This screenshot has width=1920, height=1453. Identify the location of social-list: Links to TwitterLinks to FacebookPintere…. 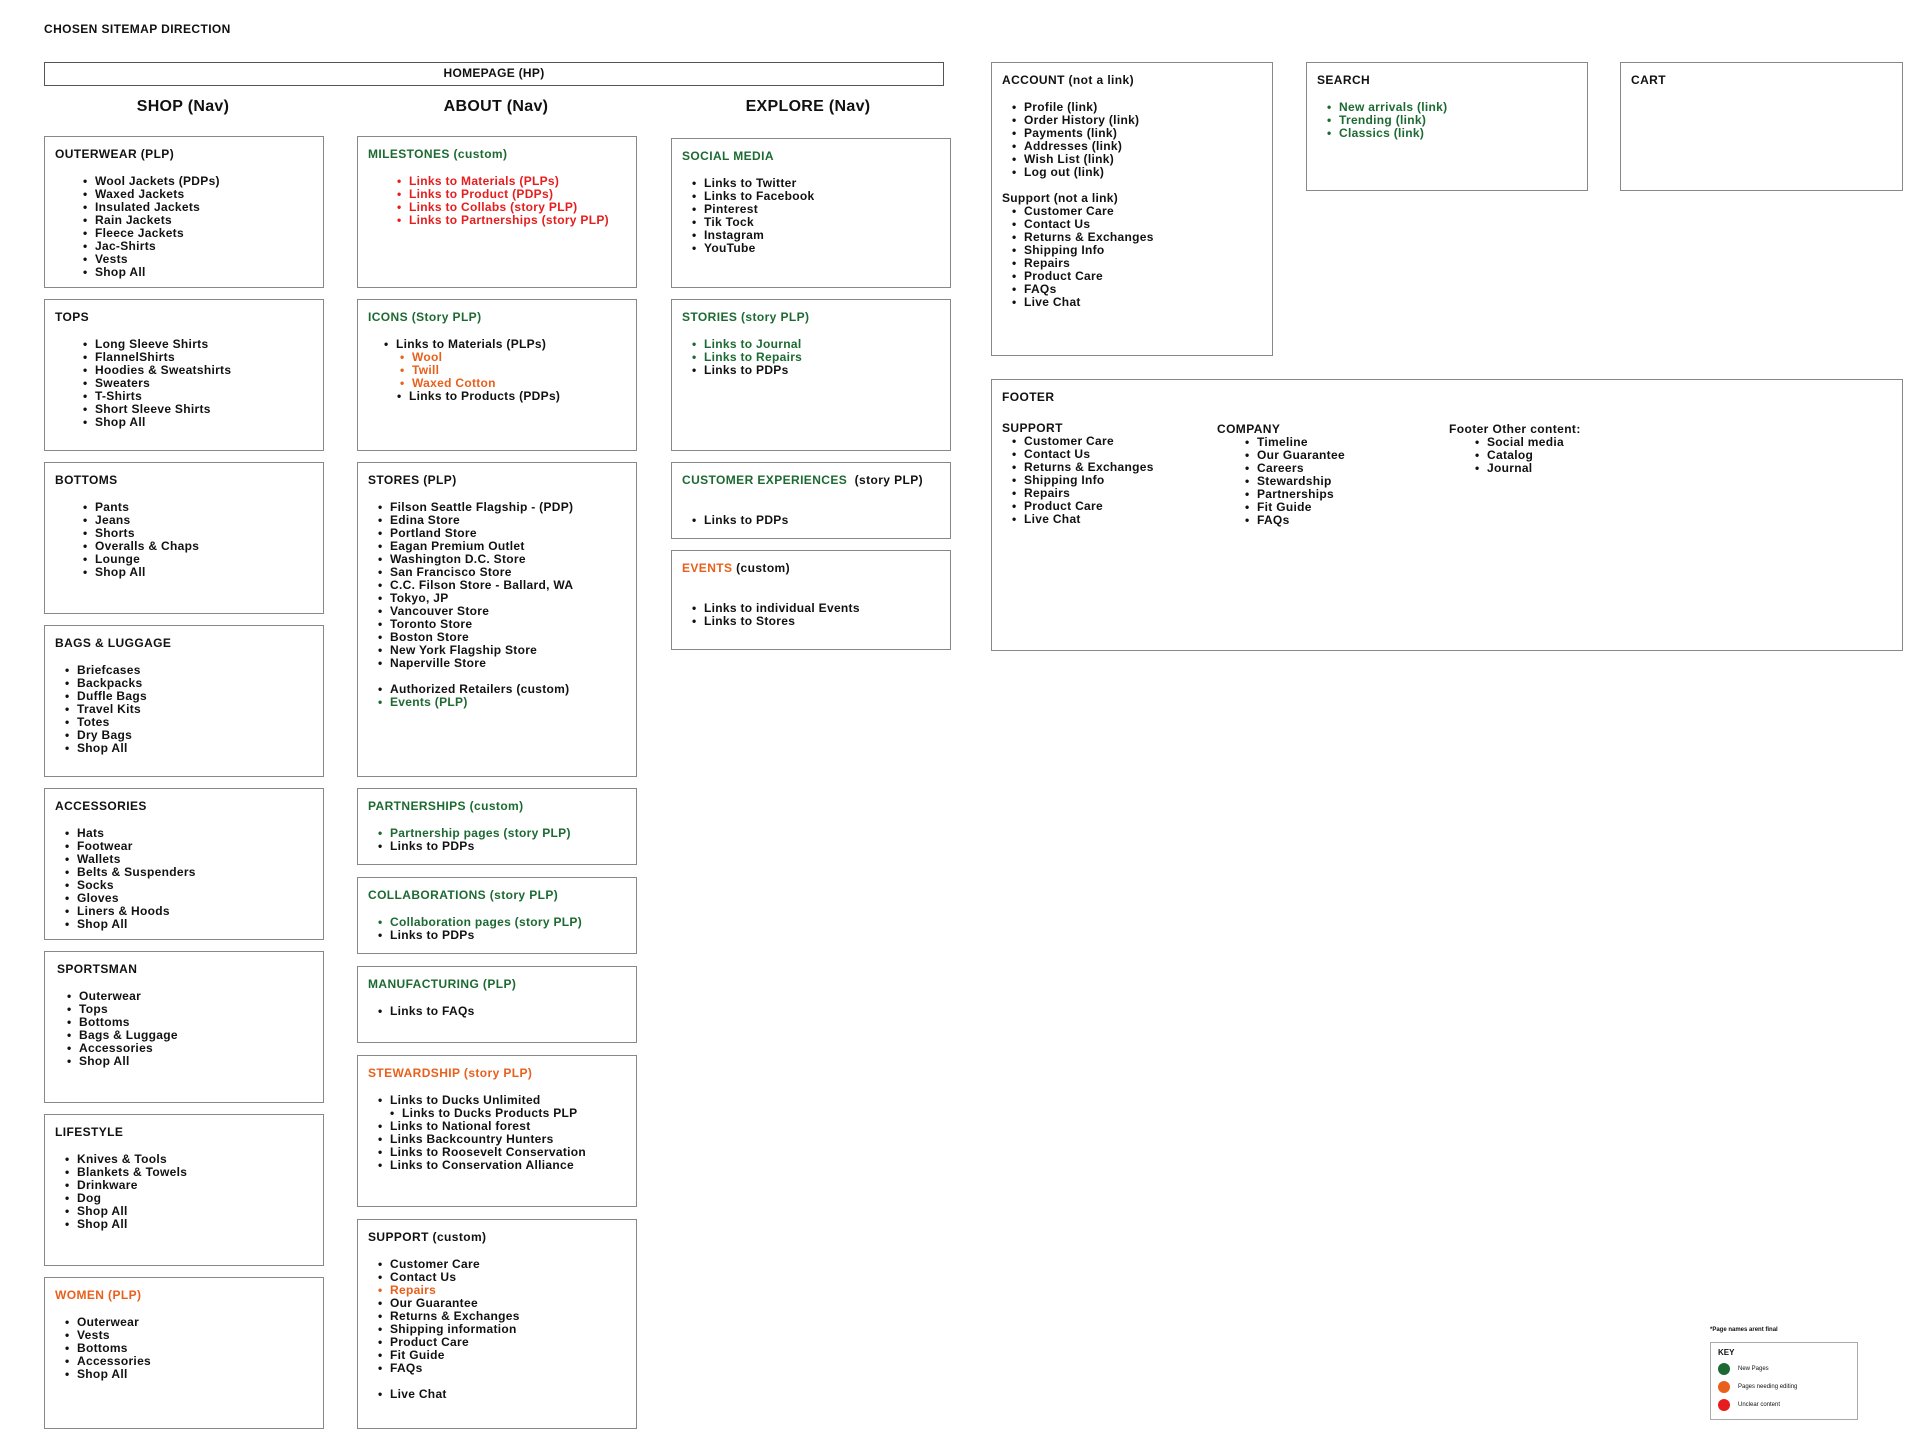
(815, 216).